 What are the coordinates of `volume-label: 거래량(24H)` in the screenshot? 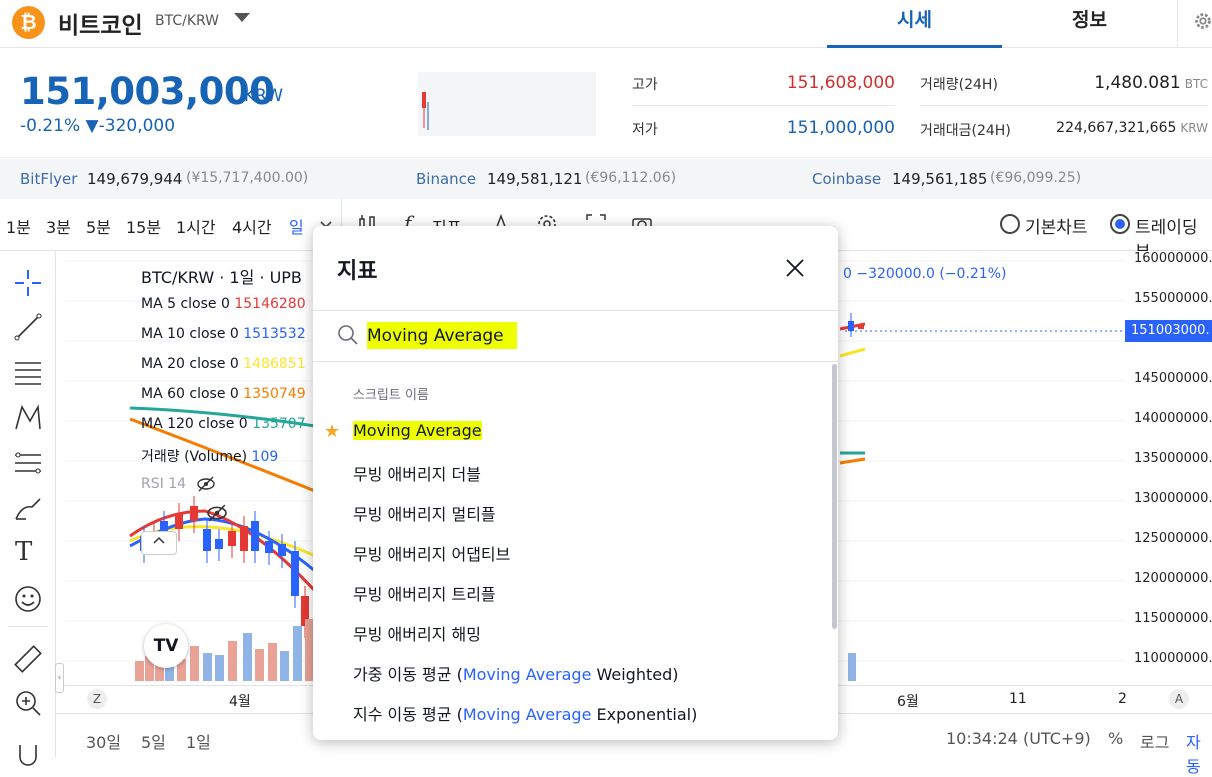 It's located at (959, 85).